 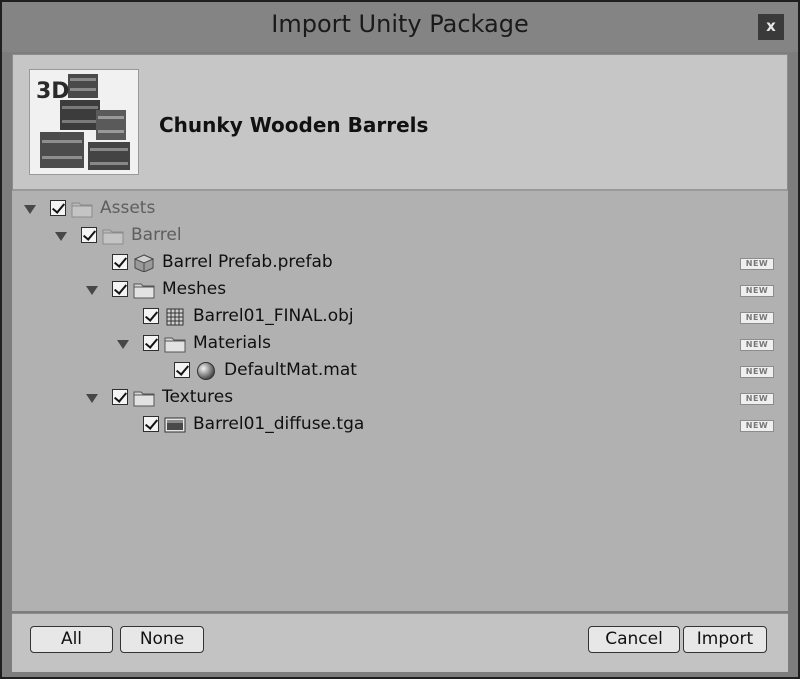 What do you see at coordinates (156, 235) in the screenshot?
I see `tree-item-label: Barrel` at bounding box center [156, 235].